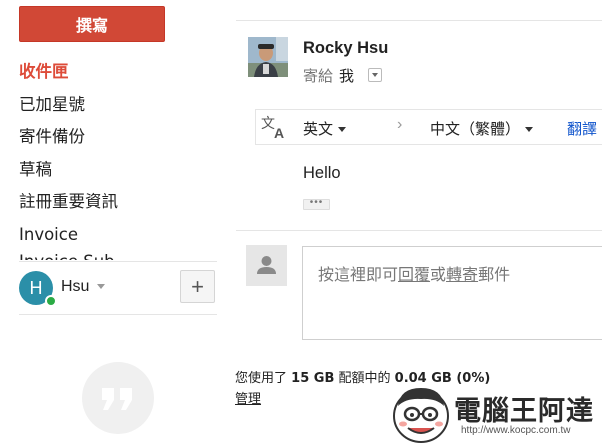 This screenshot has width=602, height=447. What do you see at coordinates (475, 129) in the screenshot?
I see `target-language-label: 中文（繁體）` at bounding box center [475, 129].